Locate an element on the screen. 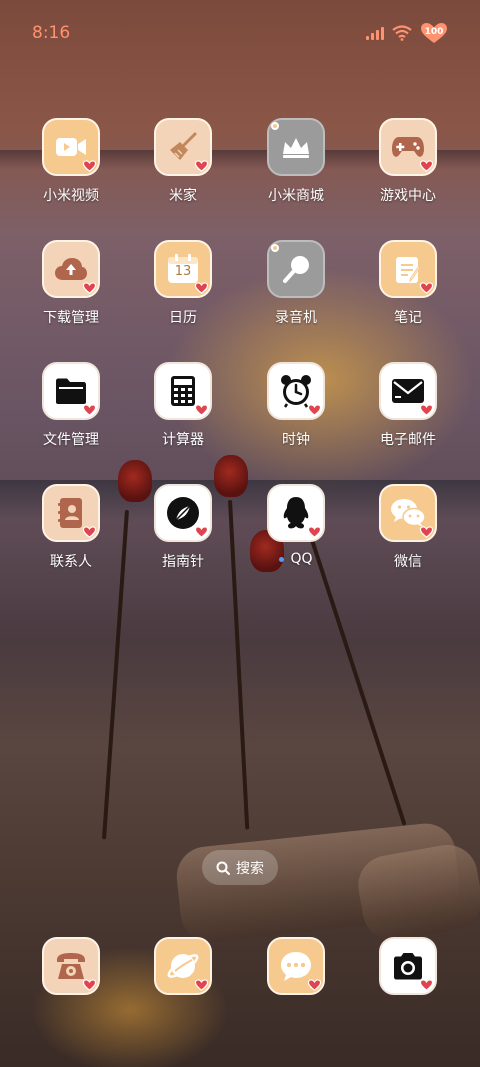  app-game-center: 游戏中心 is located at coordinates (408, 161).